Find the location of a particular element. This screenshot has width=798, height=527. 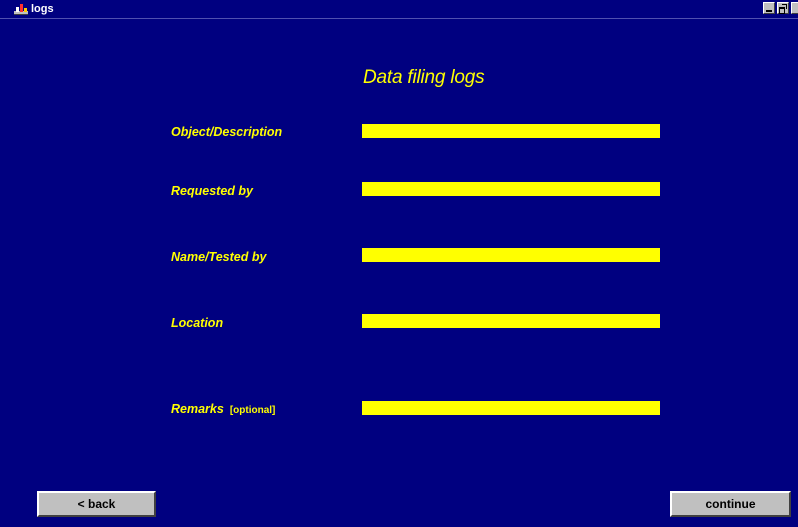

object-description-field is located at coordinates (511, 131).